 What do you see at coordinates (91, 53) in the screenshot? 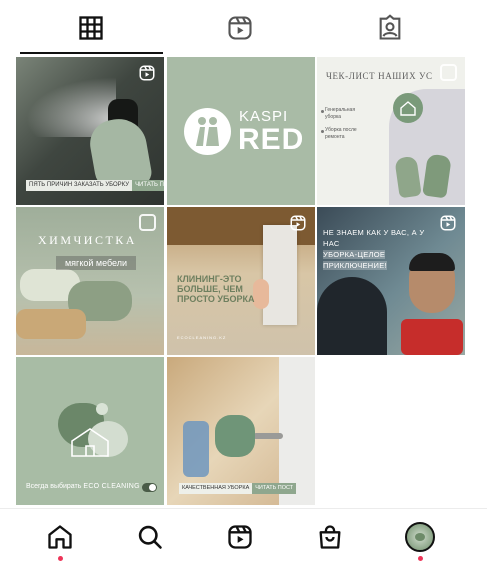
I see `active-tab-indicator` at bounding box center [91, 53].